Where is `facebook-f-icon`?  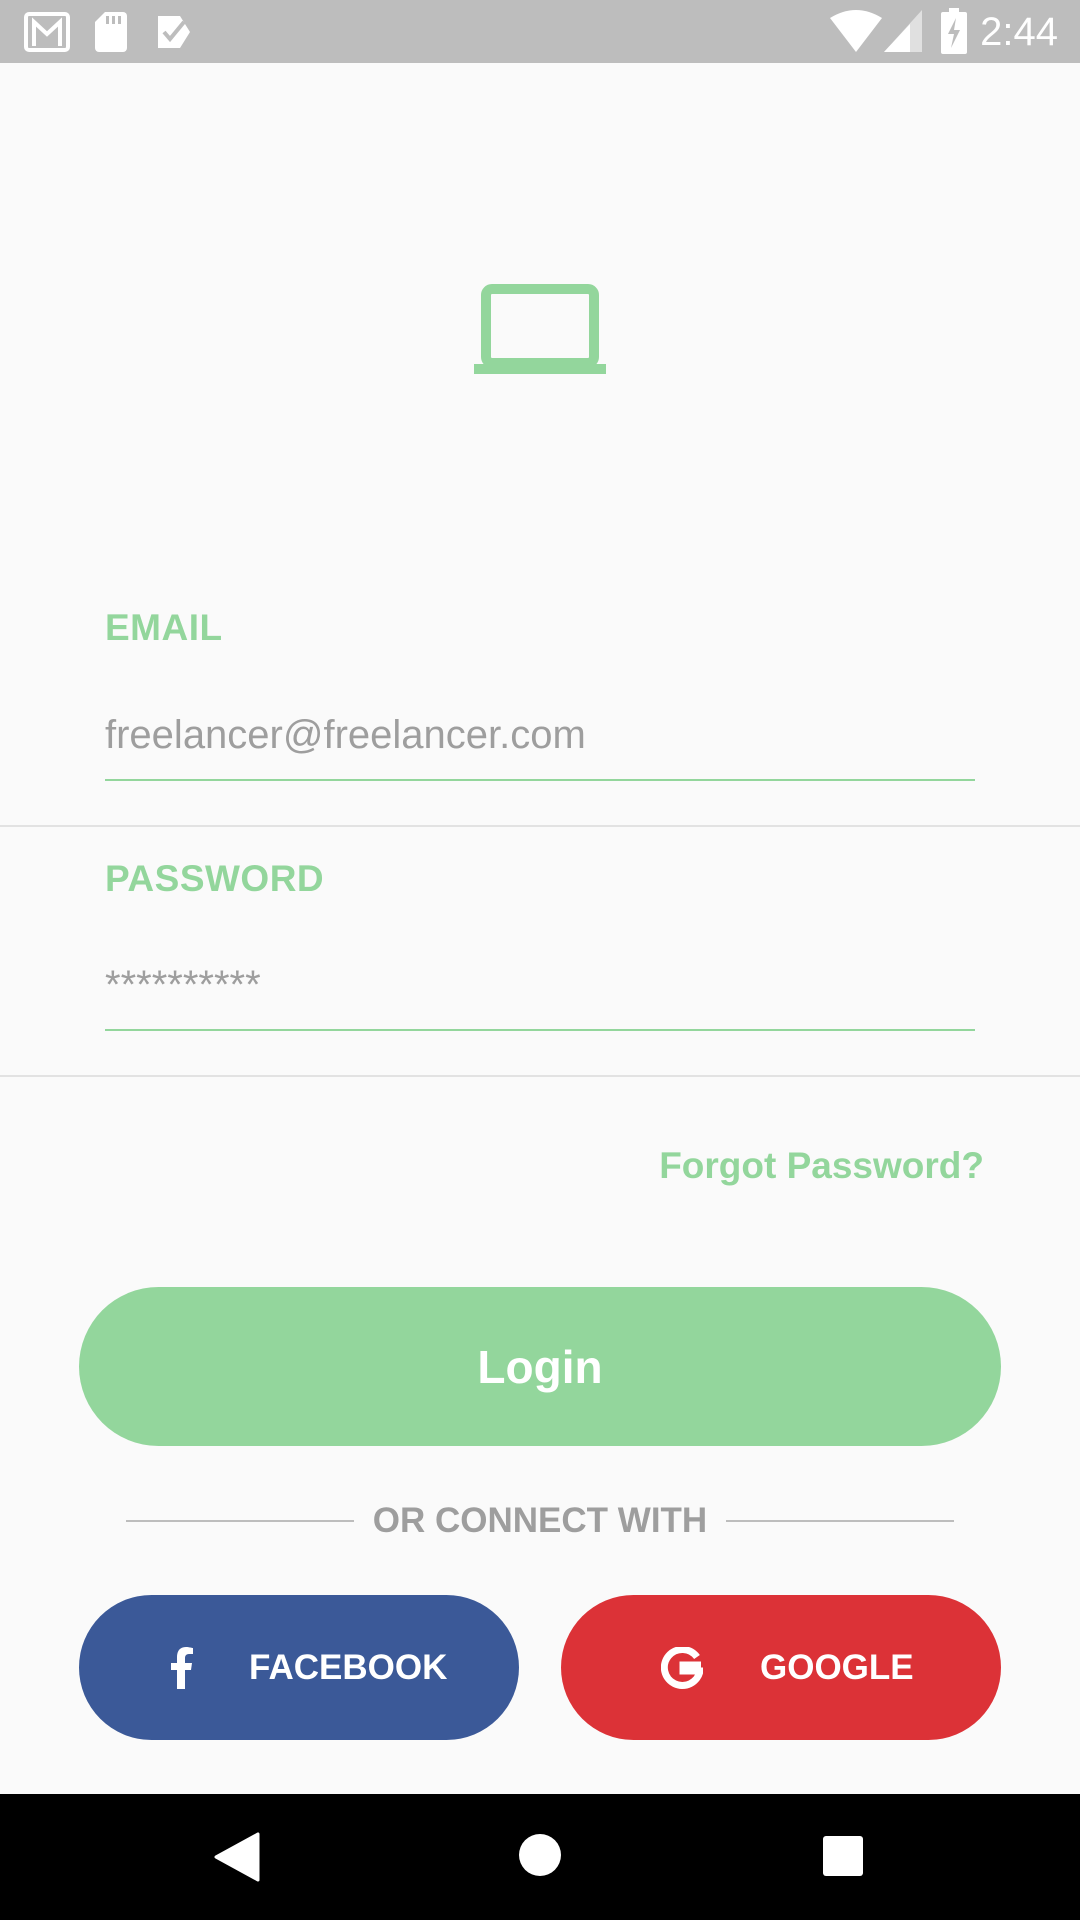
facebook-f-icon is located at coordinates (182, 1667).